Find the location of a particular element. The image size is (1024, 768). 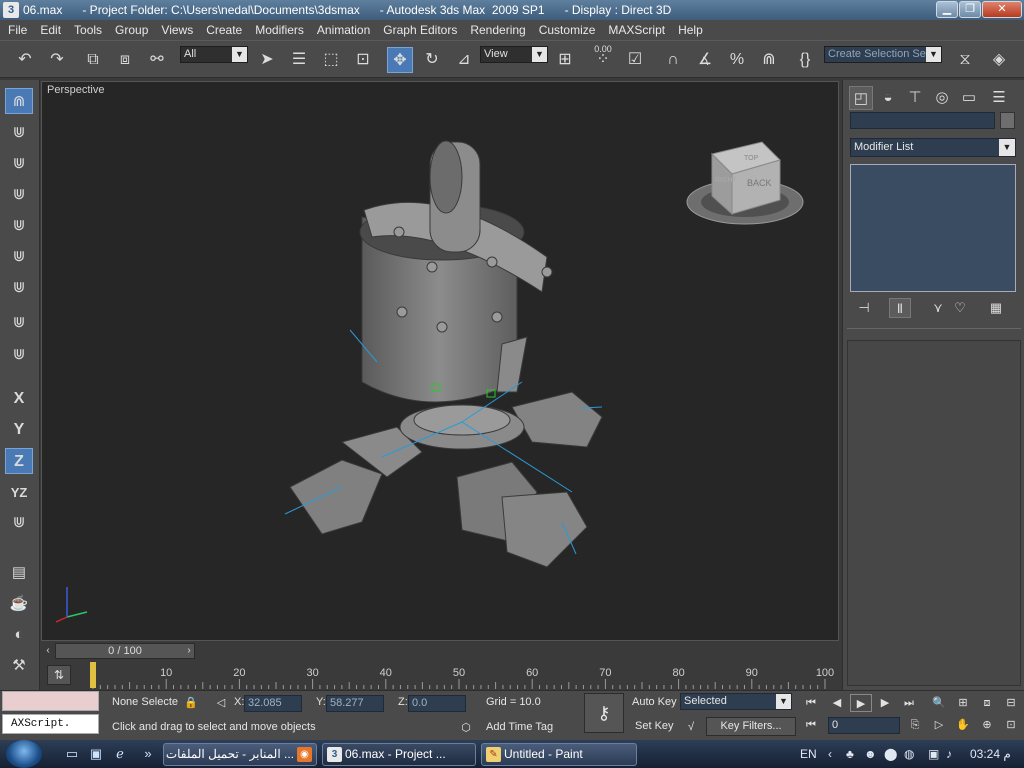

magnet-xy-icon: ⋓ is located at coordinates (19, 523).